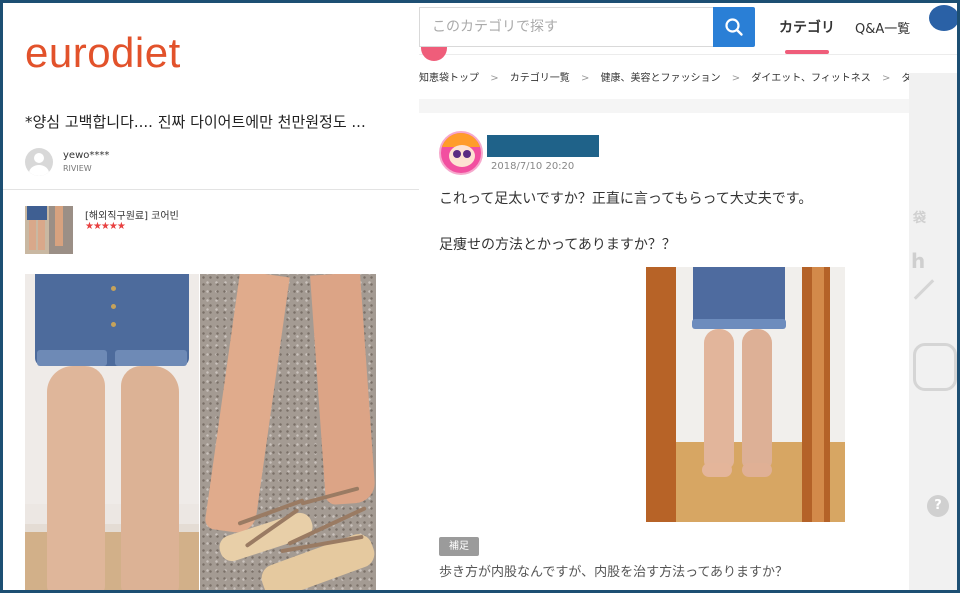 The width and height of the screenshot is (960, 593). I want to click on search-button, so click(734, 27).